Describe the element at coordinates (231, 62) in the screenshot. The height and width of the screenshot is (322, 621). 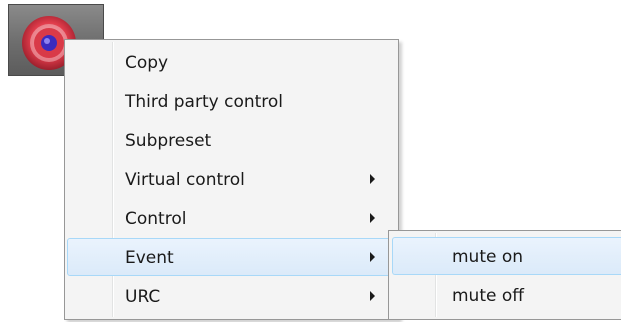
I see `menu-item-copy: Copy` at that location.